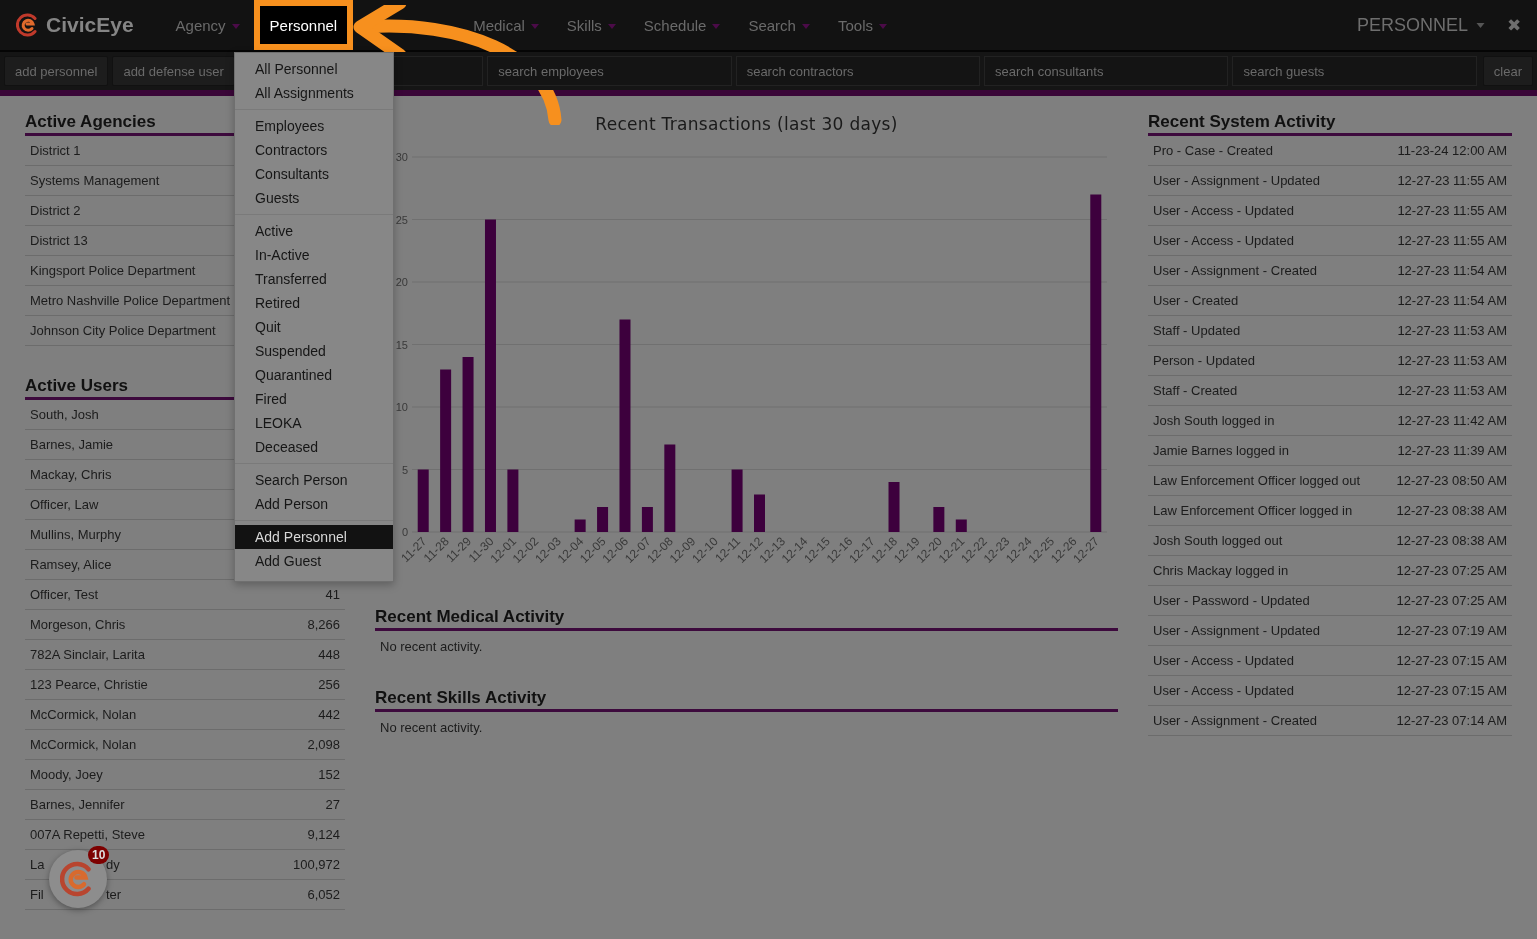 Image resolution: width=1537 pixels, height=939 pixels. Describe the element at coordinates (71, 474) in the screenshot. I see `user-name: Mackay, Chris` at that location.